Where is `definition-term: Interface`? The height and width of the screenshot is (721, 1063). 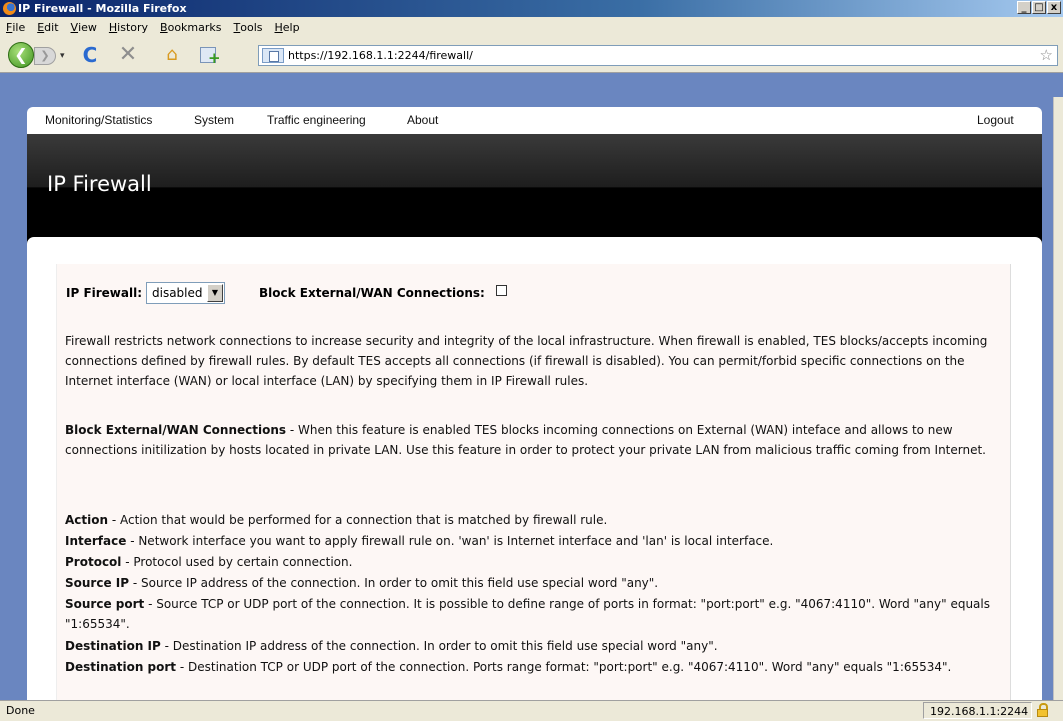
definition-term: Interface is located at coordinates (96, 541).